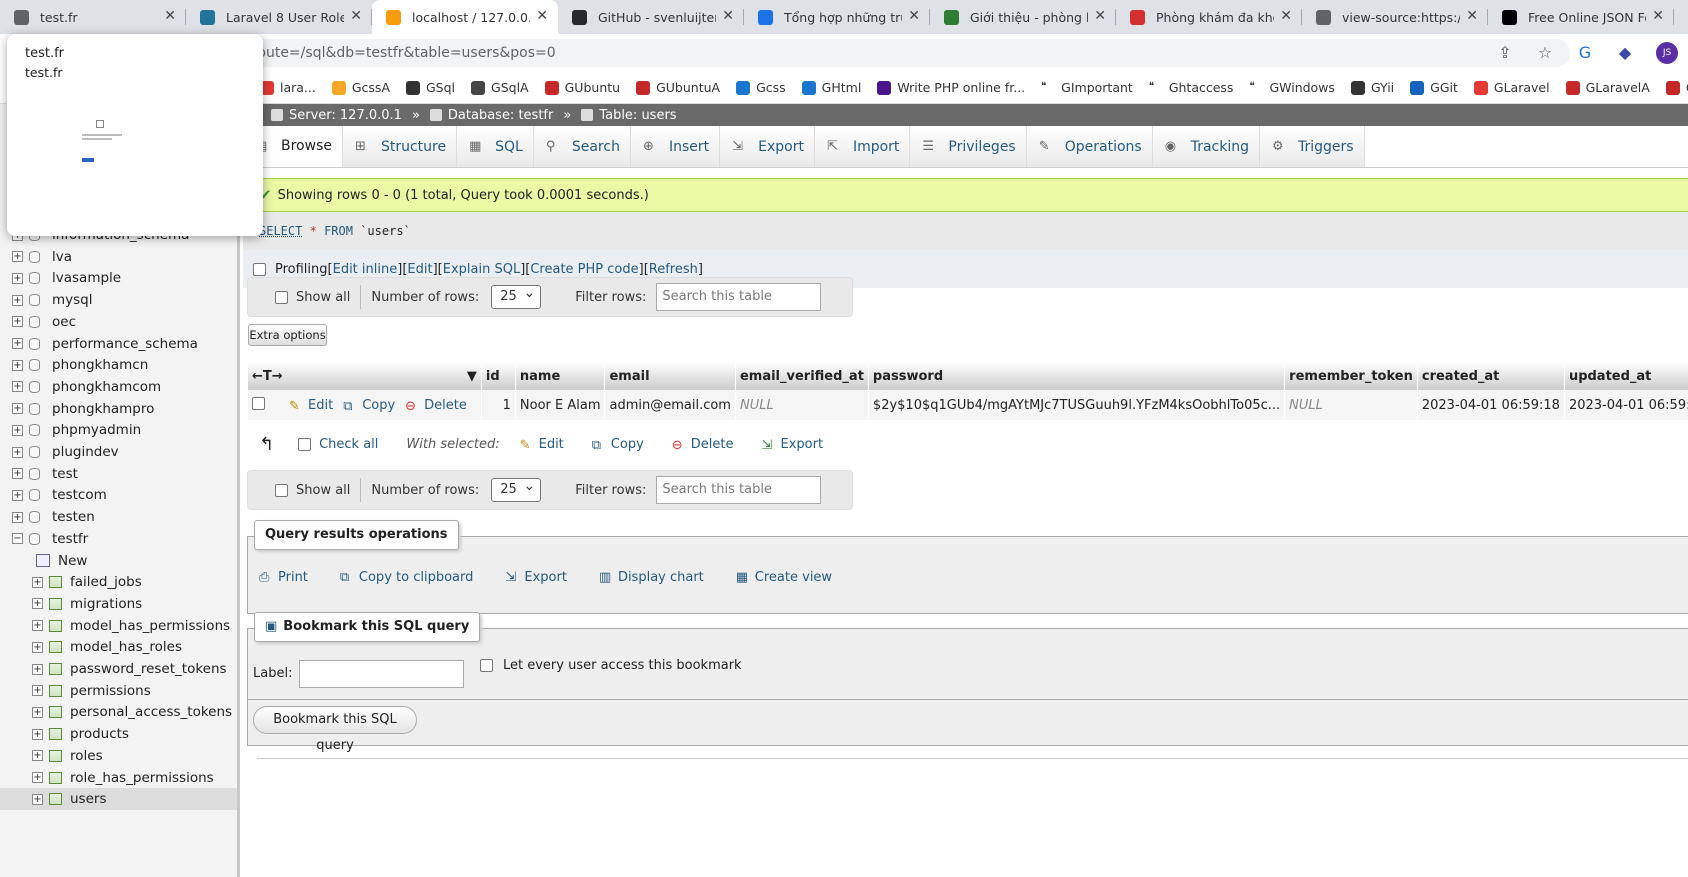  I want to click on column-header-email-verified-at: email_verified_at, so click(802, 376).